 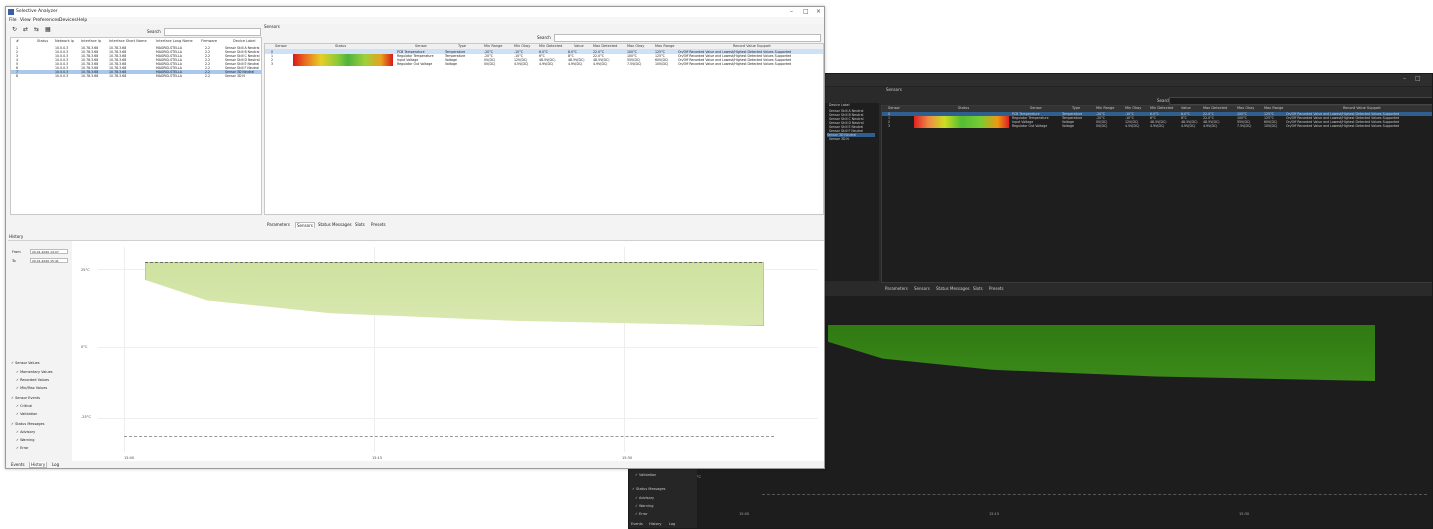 What do you see at coordinates (91, 41) in the screenshot?
I see `col-header: Interface Ip` at bounding box center [91, 41].